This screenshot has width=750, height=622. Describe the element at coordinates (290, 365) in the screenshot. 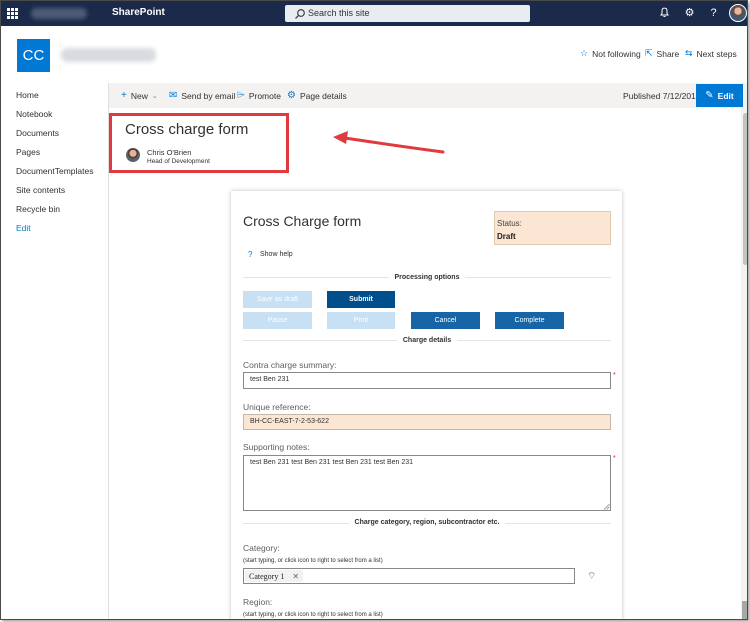

I see `summary-label: Contra charge summary:` at that location.